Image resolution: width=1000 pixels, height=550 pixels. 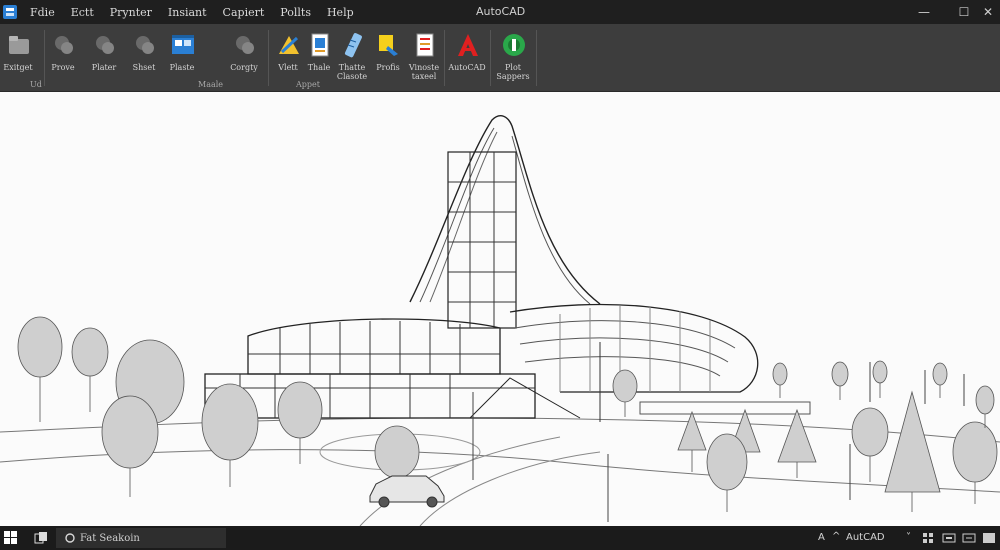 I want to click on corgty-button: Corgty, so click(x=244, y=54).